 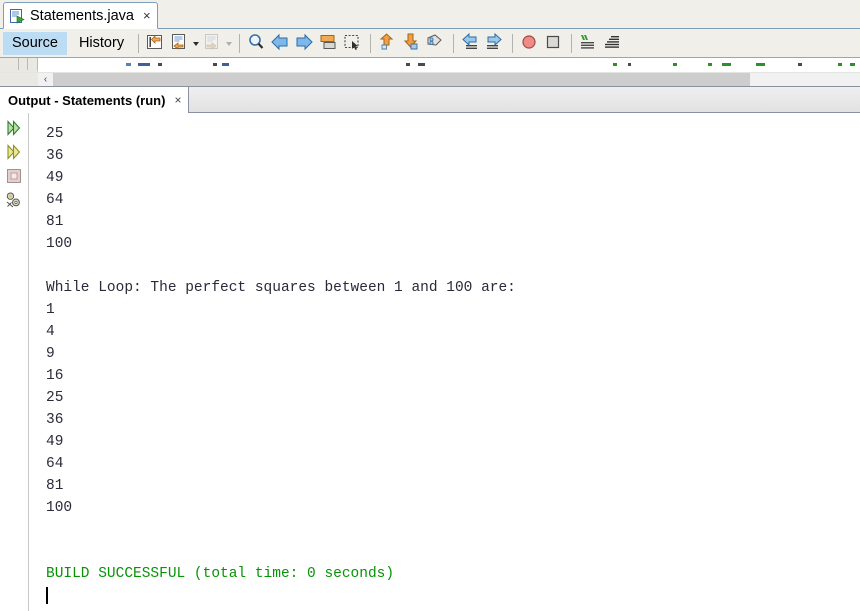 I want to click on uncomment-icon, so click(x=613, y=43).